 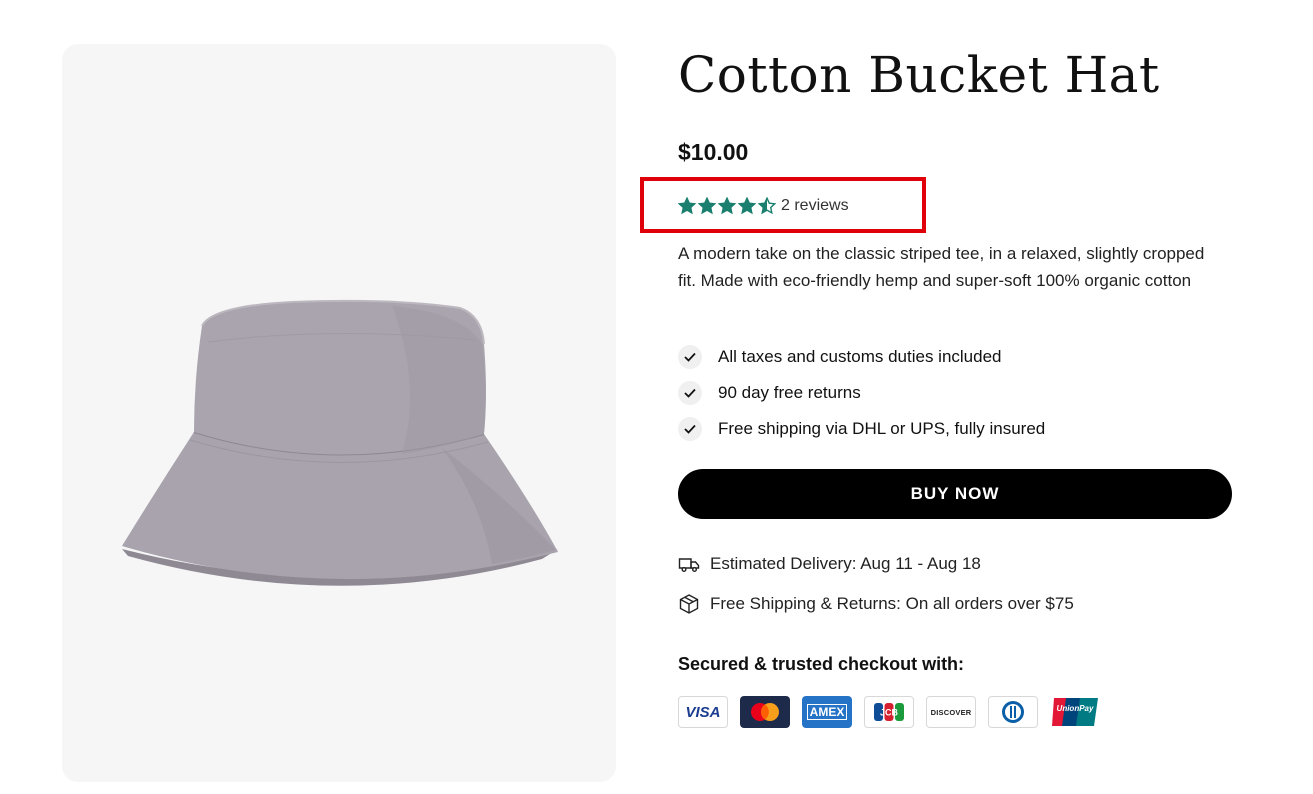 I want to click on visa-label: VISA, so click(x=703, y=712).